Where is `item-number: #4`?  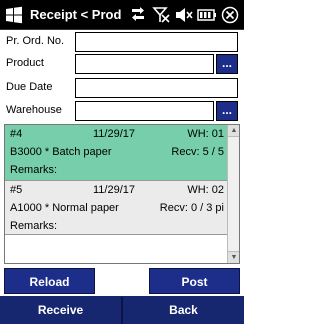
item-number: #4 is located at coordinates (16, 134).